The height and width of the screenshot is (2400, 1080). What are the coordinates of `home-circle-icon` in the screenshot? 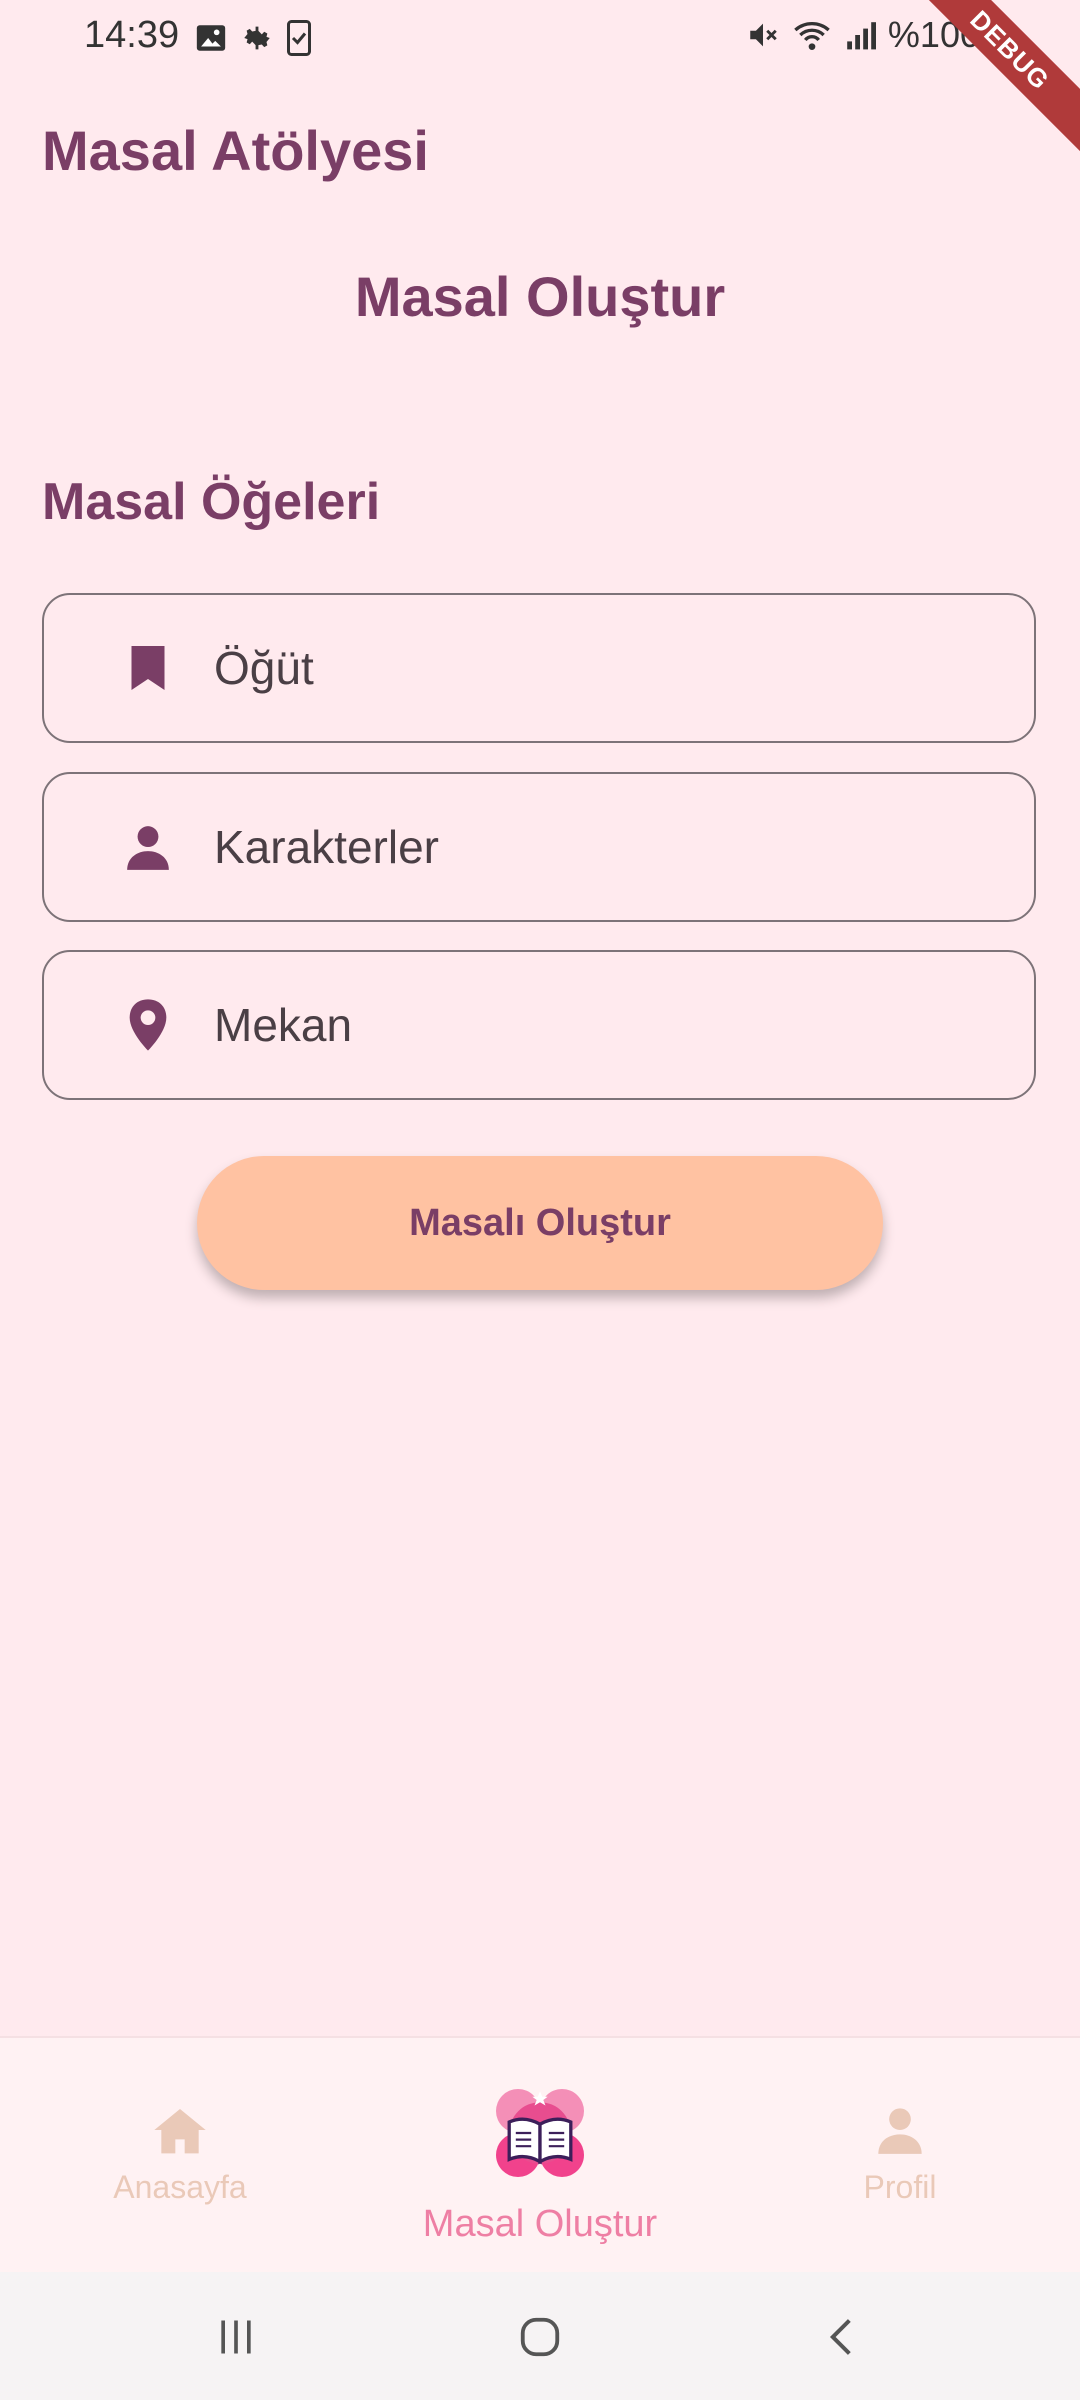 It's located at (540, 2337).